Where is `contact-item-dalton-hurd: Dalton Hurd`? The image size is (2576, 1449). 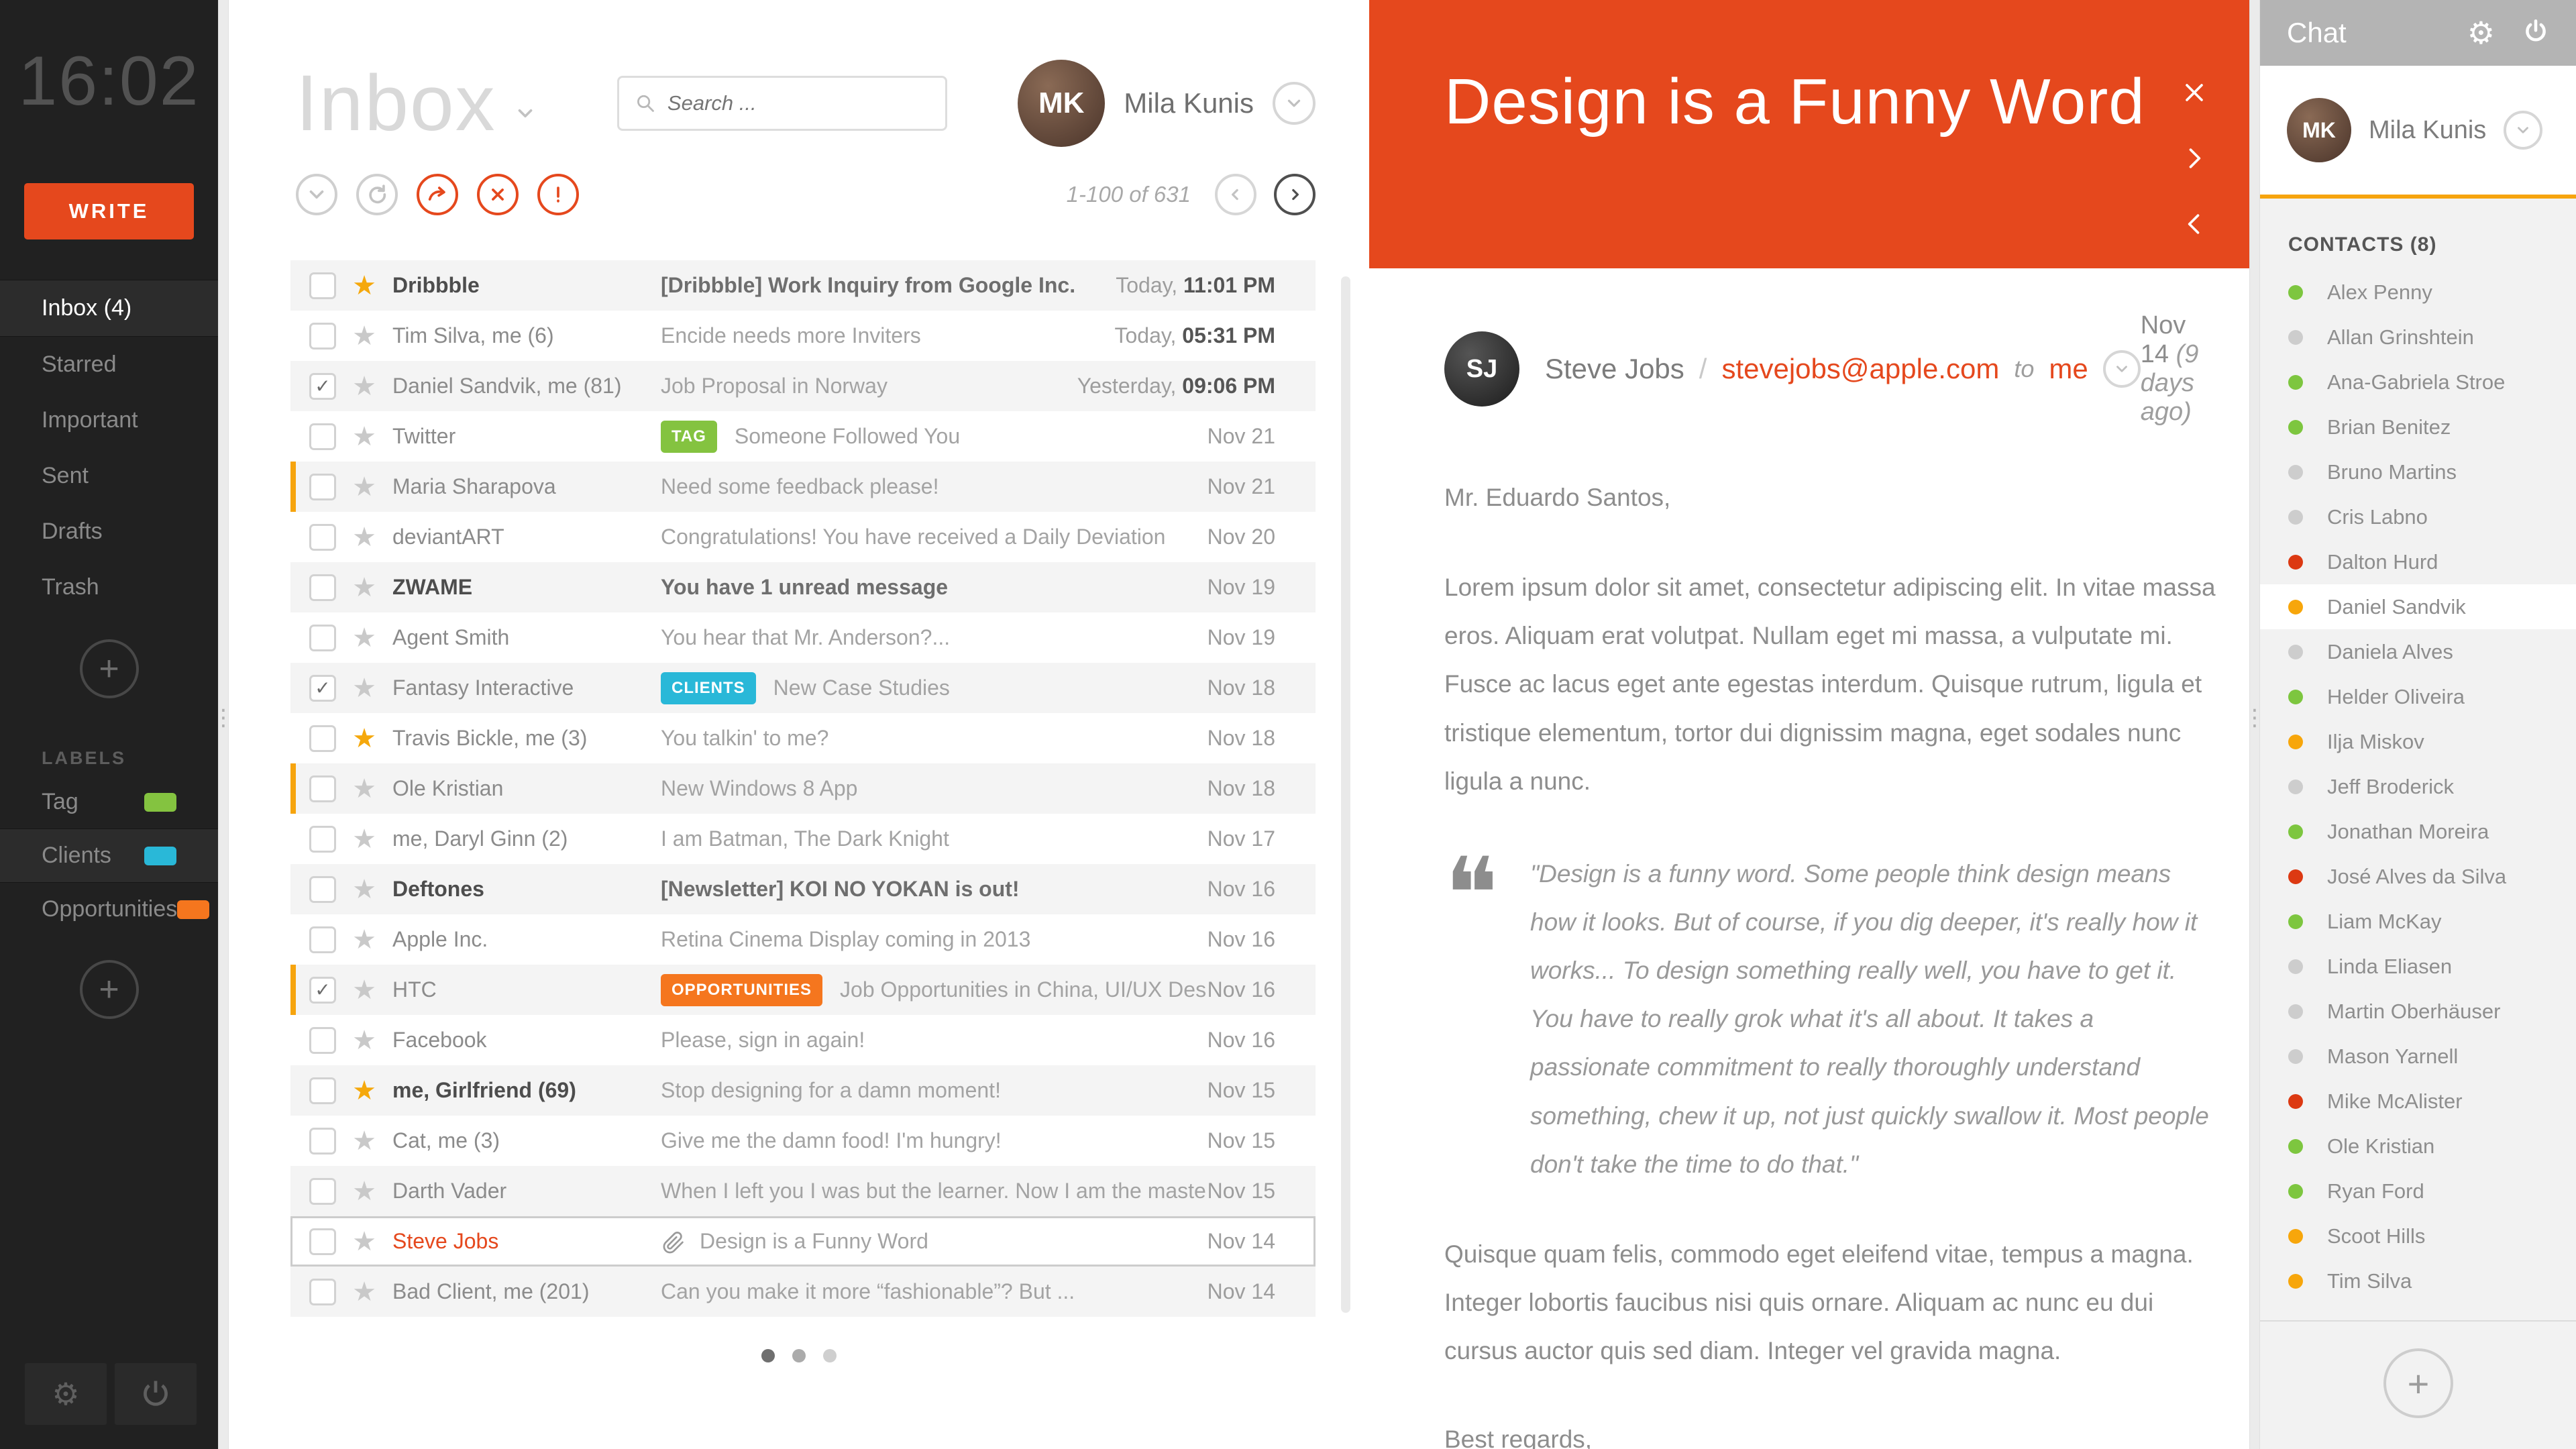
contact-item-dalton-hurd: Dalton Hurd is located at coordinates (2418, 561).